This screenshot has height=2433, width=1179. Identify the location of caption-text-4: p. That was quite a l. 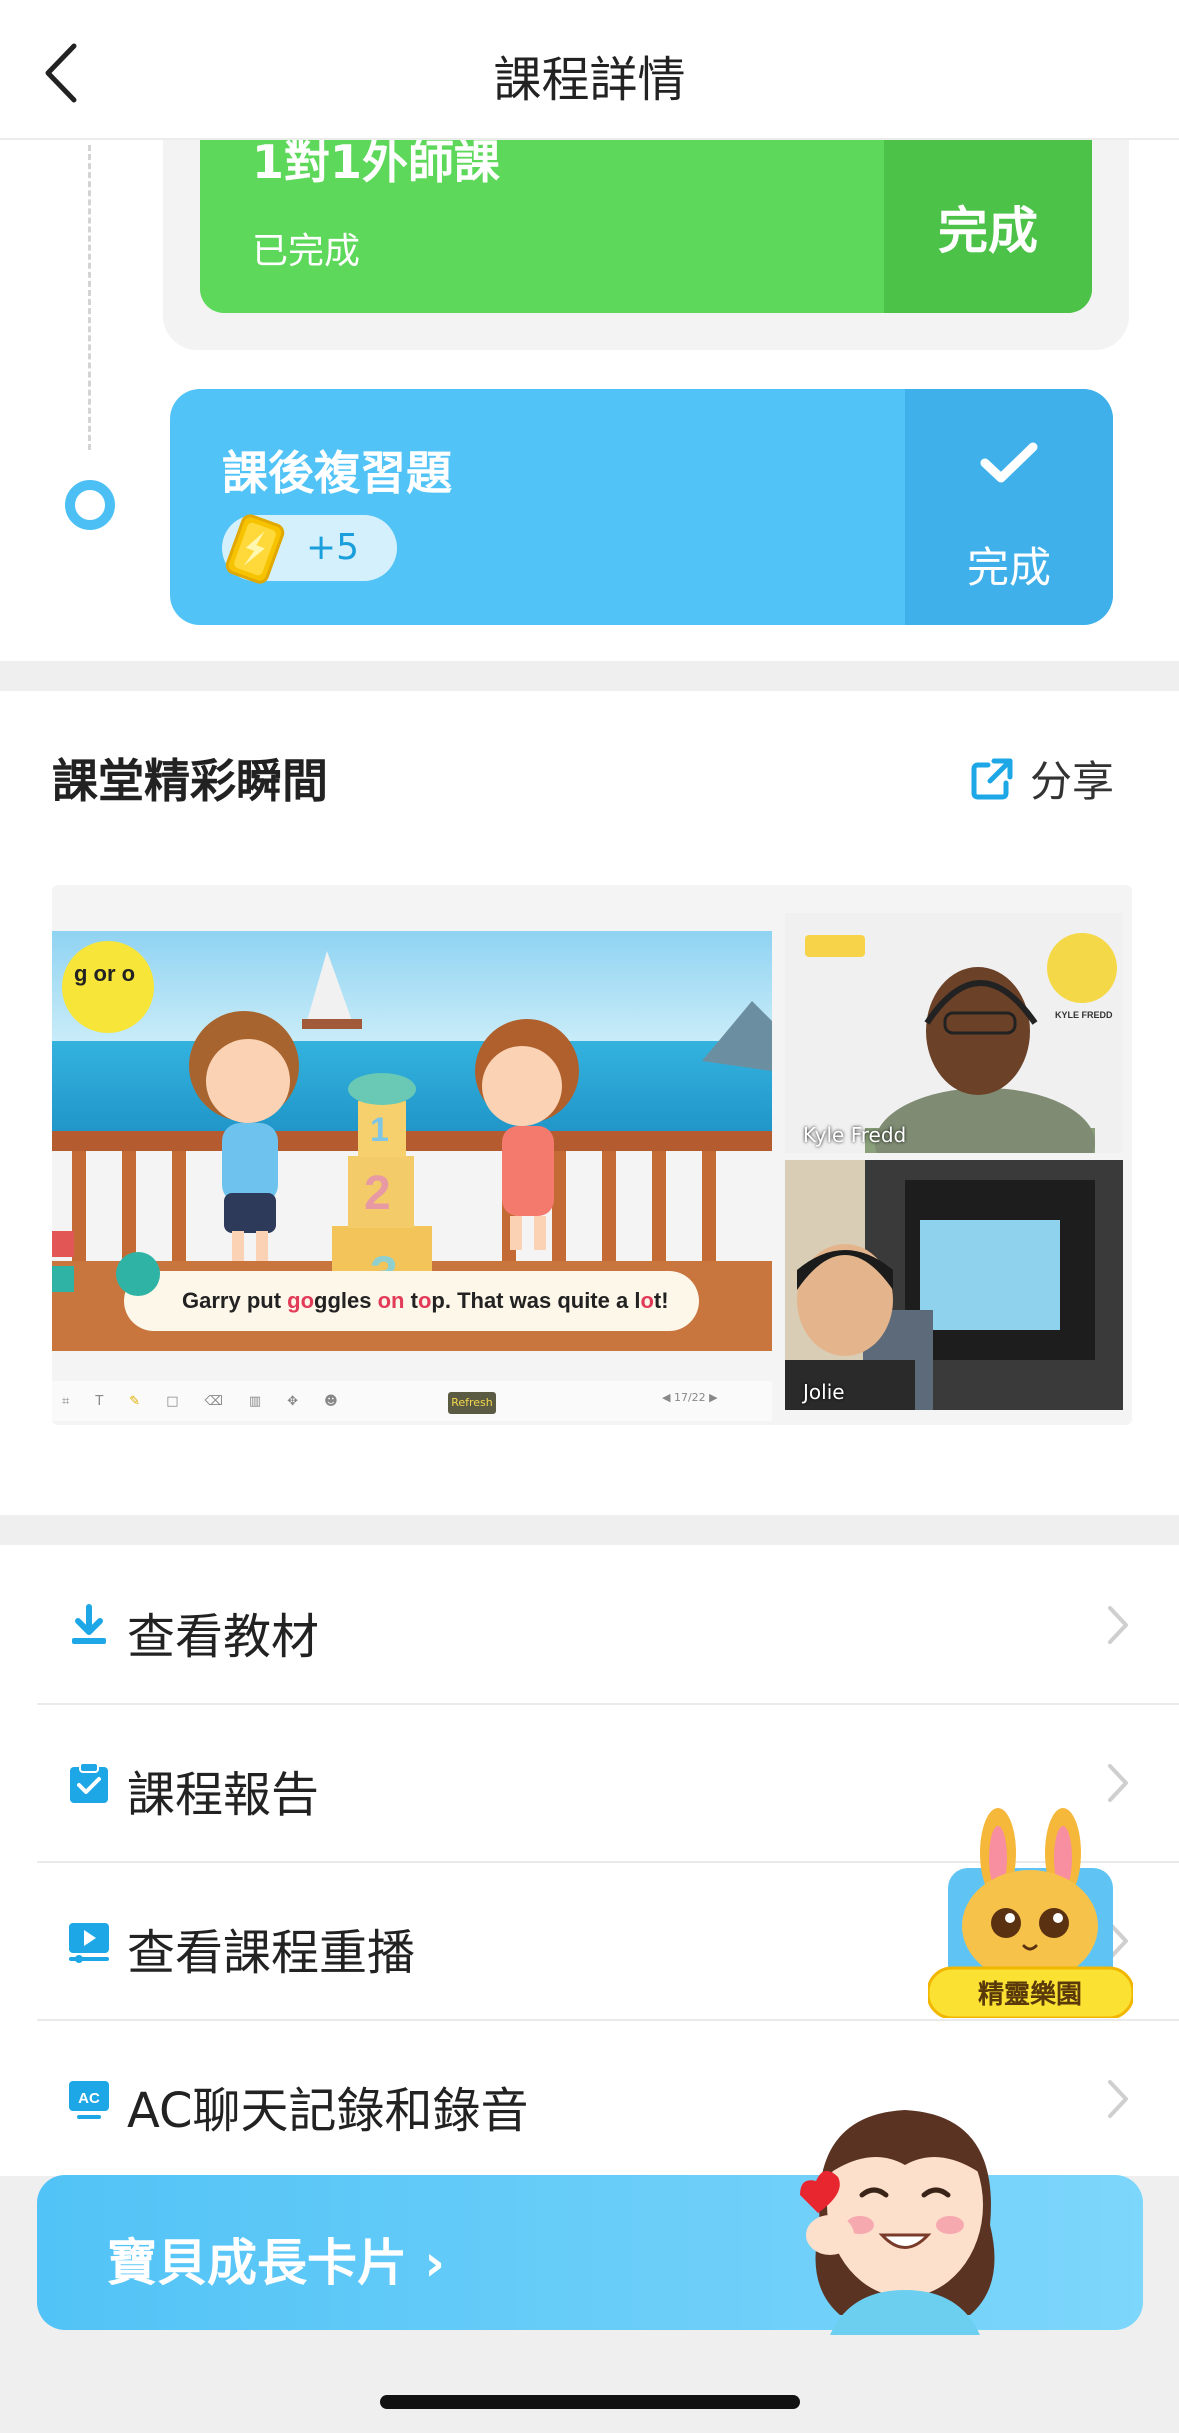
(535, 1300).